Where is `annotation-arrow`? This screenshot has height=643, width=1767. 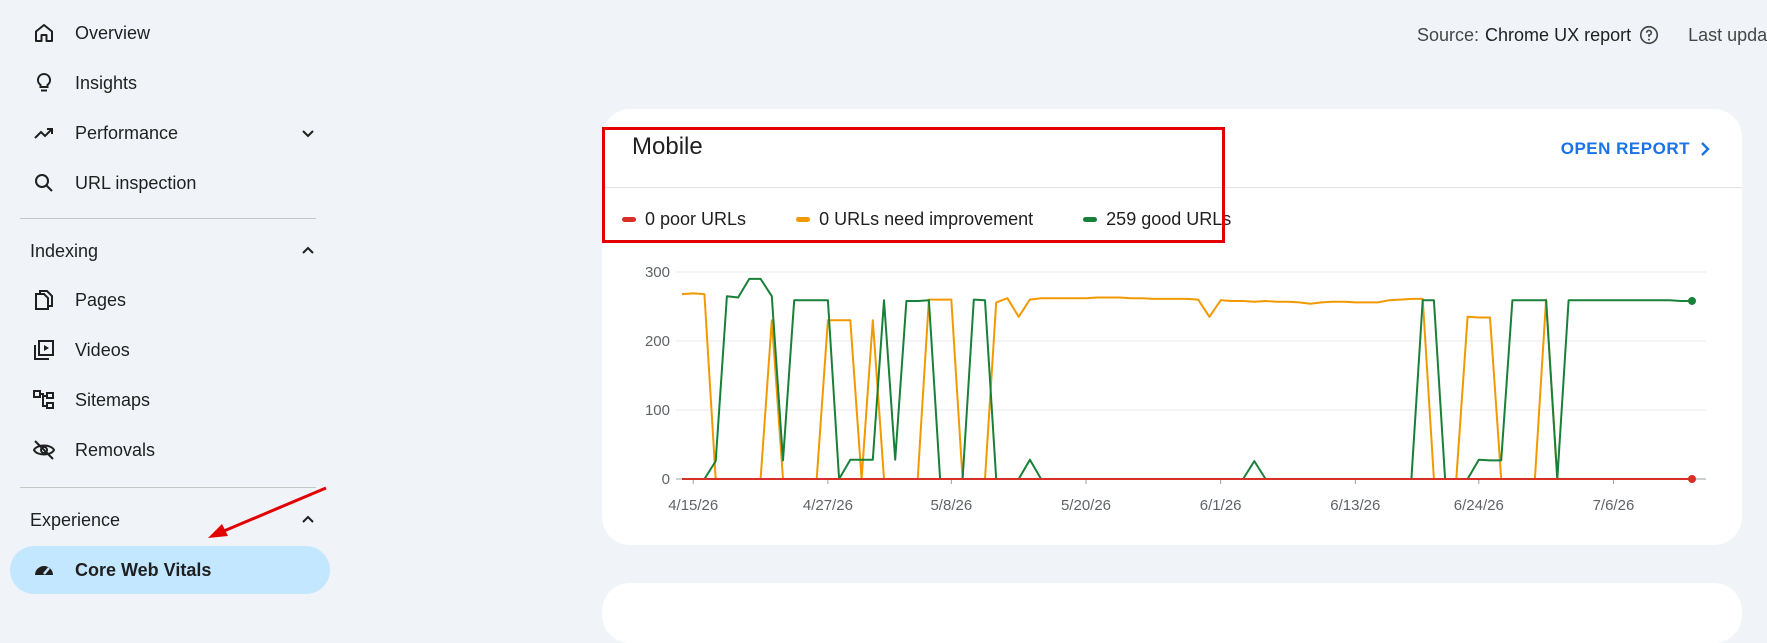
annotation-arrow is located at coordinates (267, 512).